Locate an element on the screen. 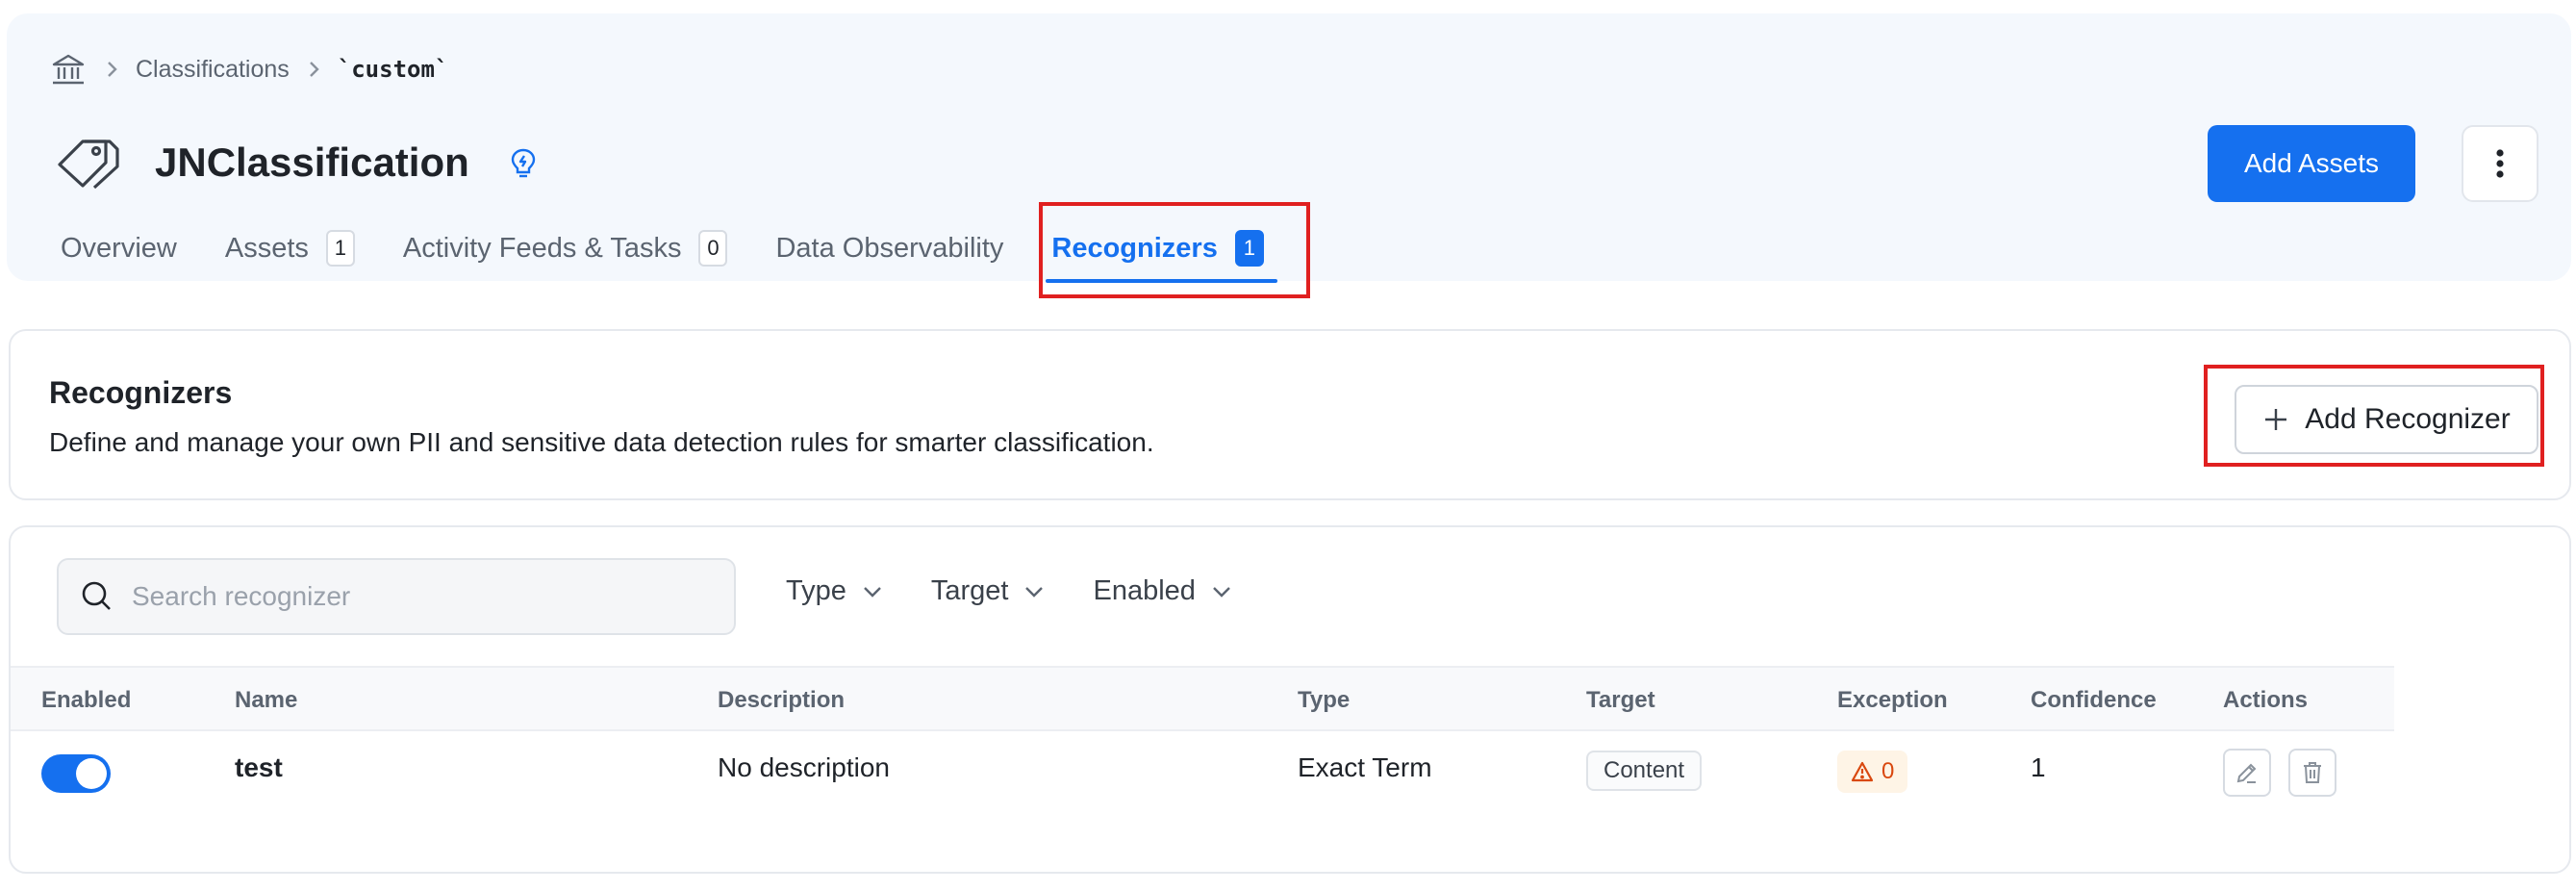  column-header-description: Description is located at coordinates (782, 700).